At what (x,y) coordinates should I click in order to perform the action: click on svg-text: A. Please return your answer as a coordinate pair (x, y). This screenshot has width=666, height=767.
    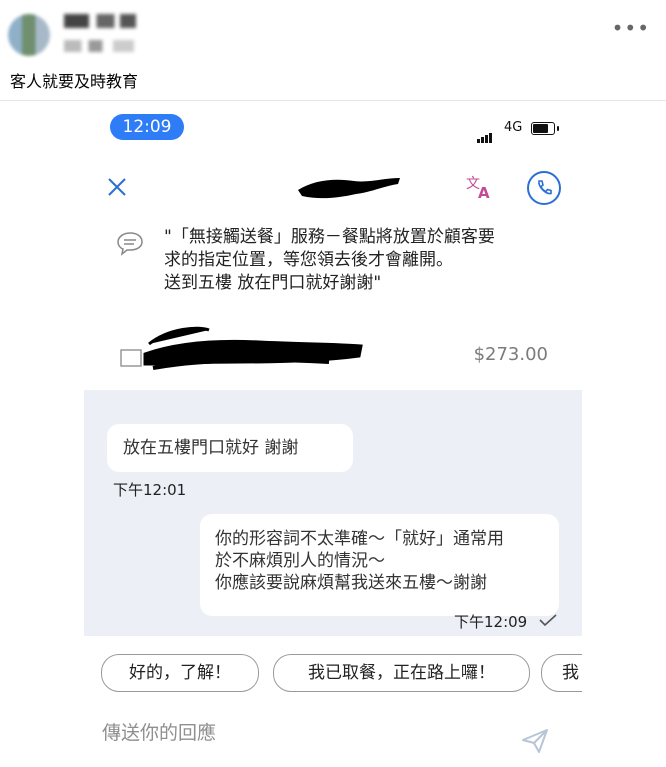
    Looking at the image, I should click on (484, 192).